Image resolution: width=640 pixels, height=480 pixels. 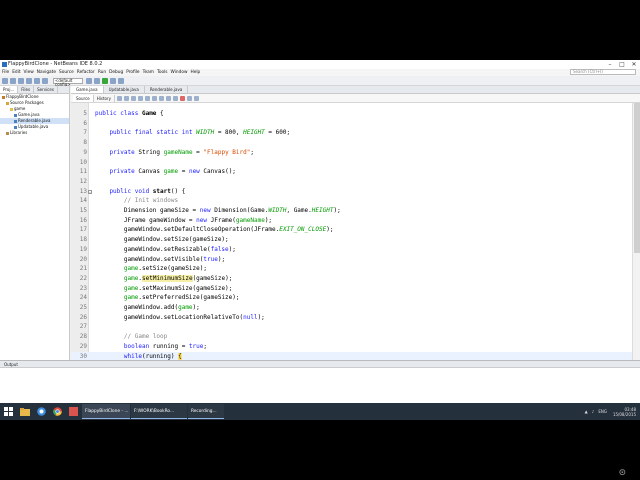 What do you see at coordinates (351, 172) in the screenshot?
I see `code-line: 11 private Canvas game = new Canvas();` at bounding box center [351, 172].